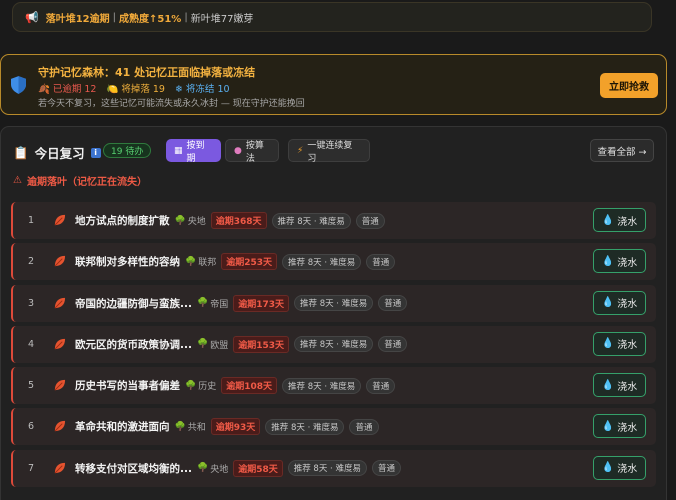 This screenshot has width=676, height=500. What do you see at coordinates (21, 152) in the screenshot?
I see `clipboard-icon: 📋` at bounding box center [21, 152].